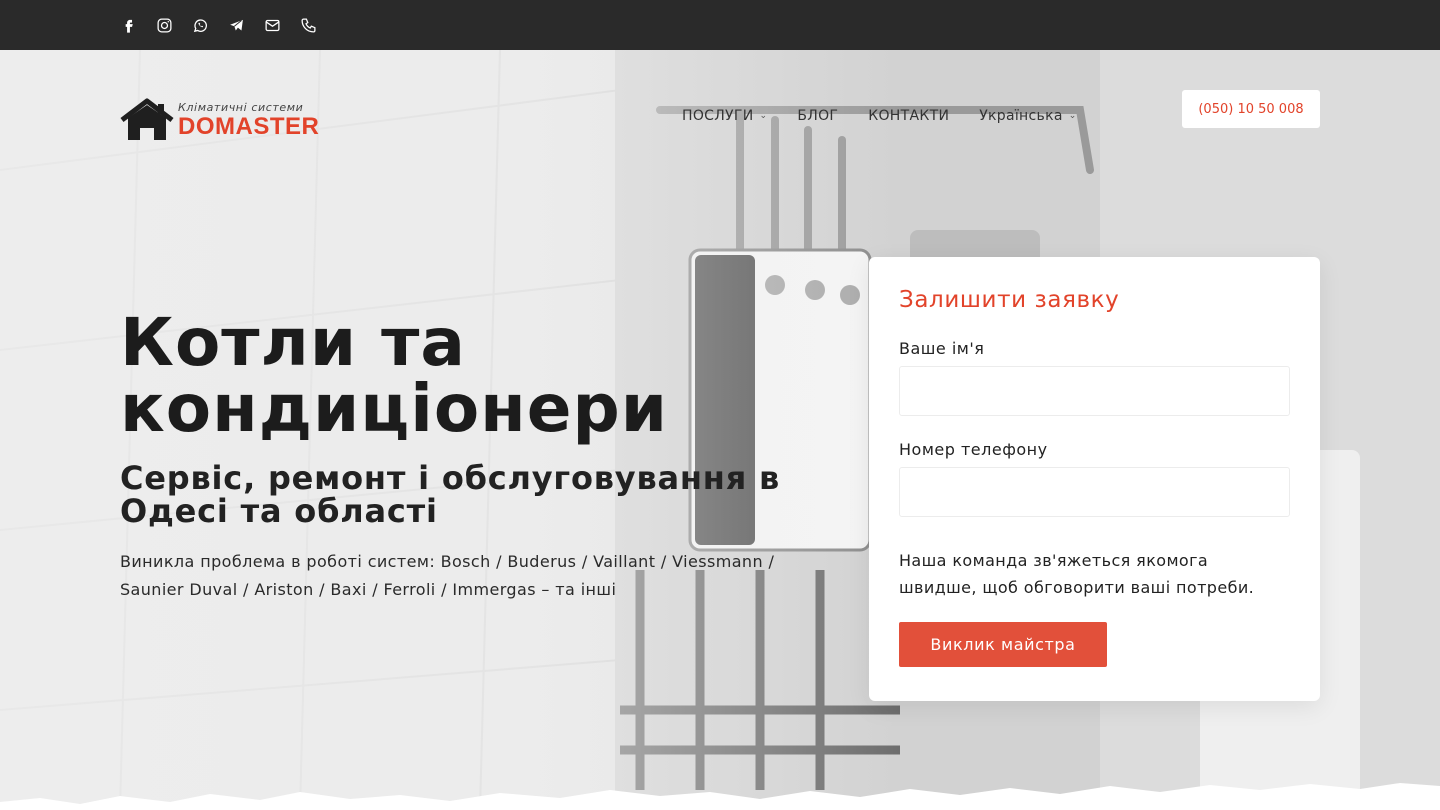  I want to click on name-label: Ваше ім'я, so click(942, 348).